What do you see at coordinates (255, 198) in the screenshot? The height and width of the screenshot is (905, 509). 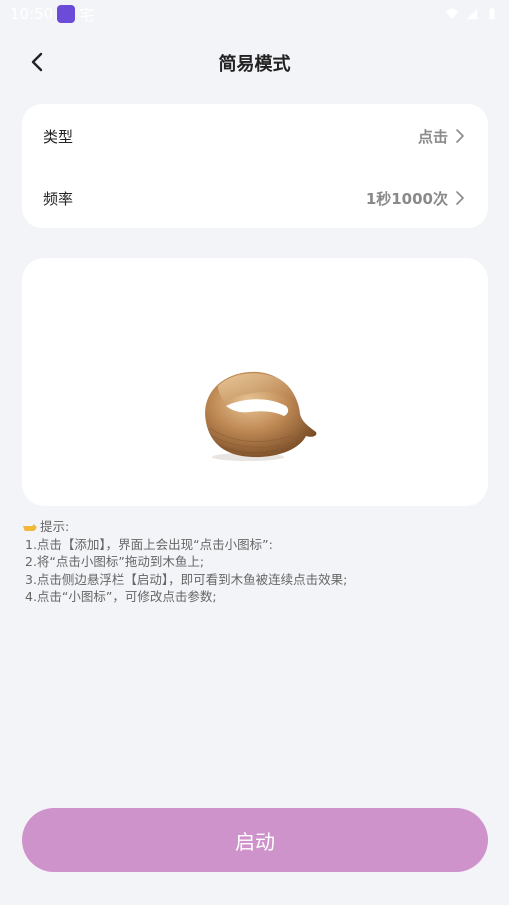 I see `frequency-setting-row: 频率 1秒1000次` at bounding box center [255, 198].